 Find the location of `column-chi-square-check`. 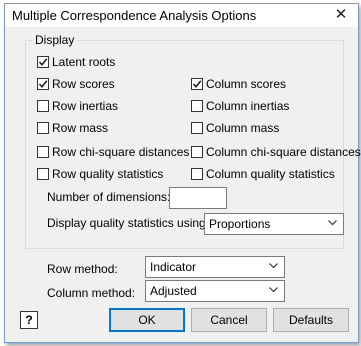

column-chi-square-check is located at coordinates (197, 152).